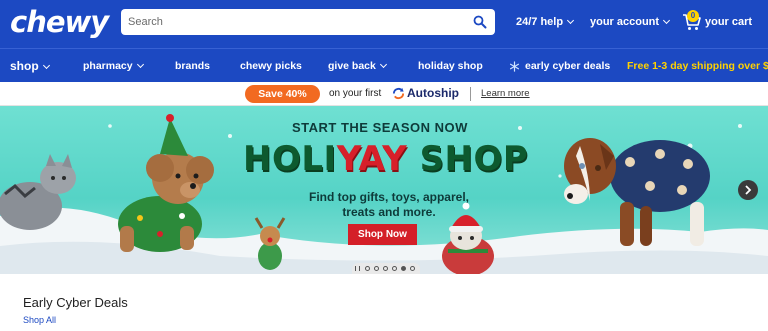  What do you see at coordinates (282, 94) in the screenshot?
I see `save-badge: Save 40%` at bounding box center [282, 94].